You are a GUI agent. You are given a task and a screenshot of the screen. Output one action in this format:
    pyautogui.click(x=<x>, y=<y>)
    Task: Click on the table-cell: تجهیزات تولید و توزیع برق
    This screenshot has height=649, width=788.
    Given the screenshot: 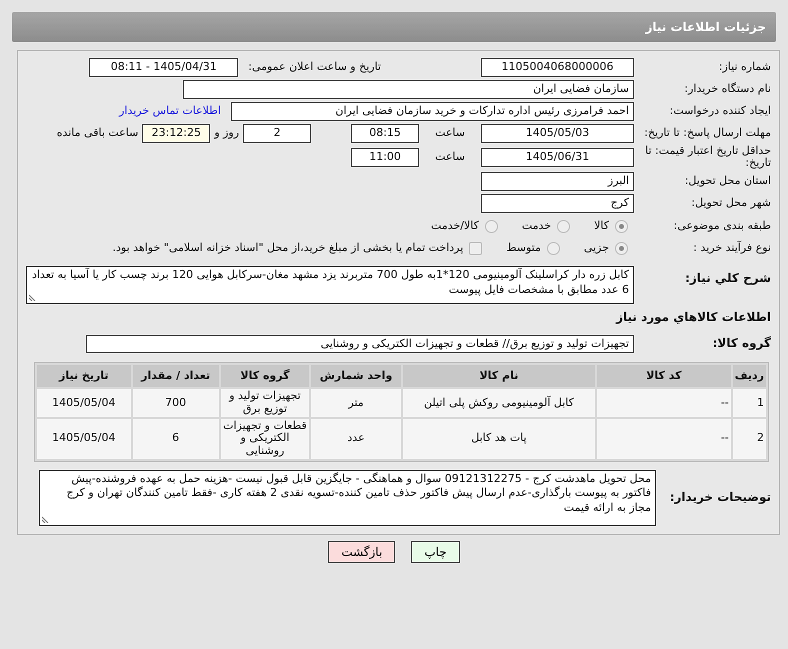 What is the action you would take?
    pyautogui.click(x=265, y=403)
    